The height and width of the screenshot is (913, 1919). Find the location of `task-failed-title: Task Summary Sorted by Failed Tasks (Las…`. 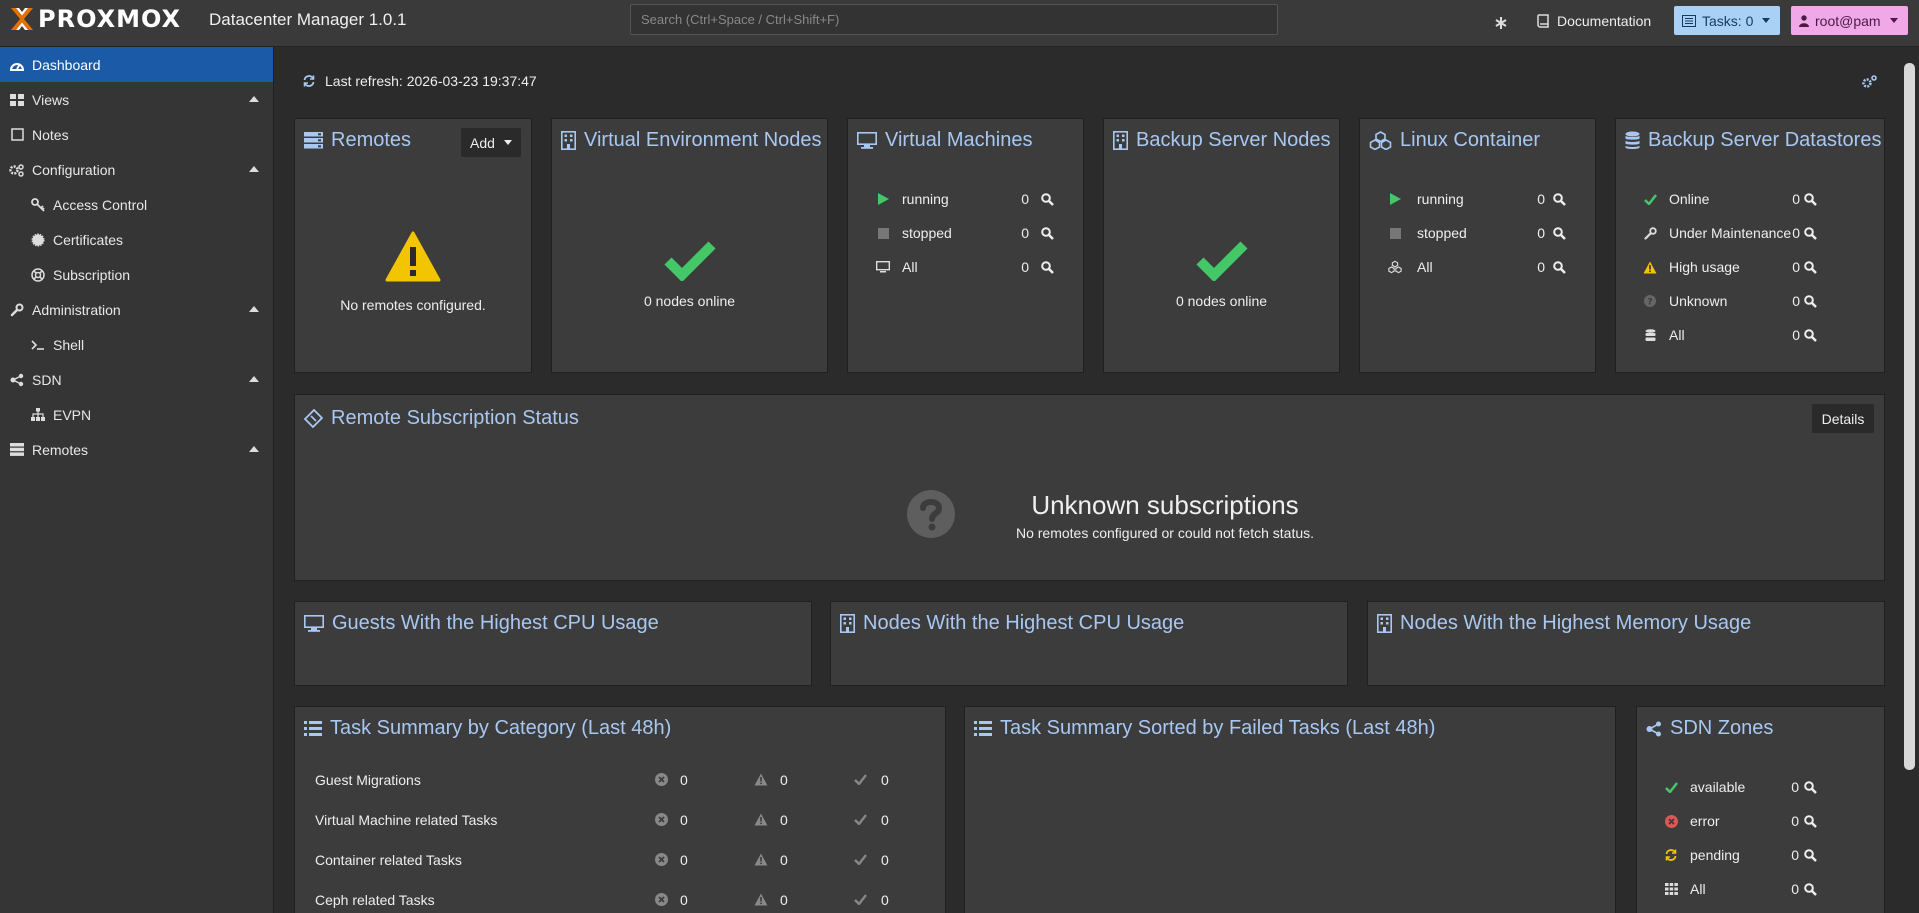

task-failed-title: Task Summary Sorted by Failed Tasks (Las… is located at coordinates (1218, 728).